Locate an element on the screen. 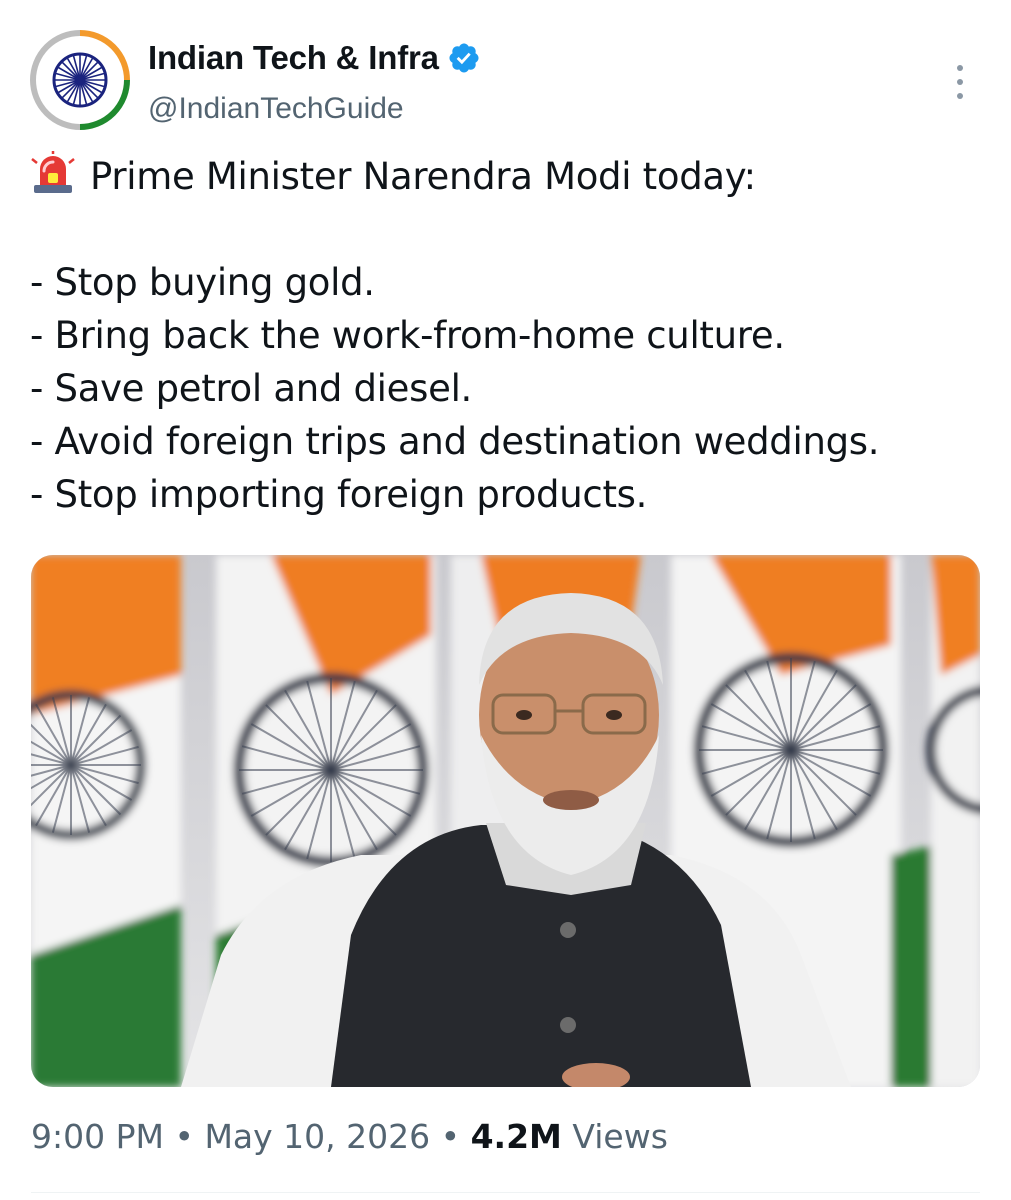  ashoka-chakra-avatar is located at coordinates (80, 80).